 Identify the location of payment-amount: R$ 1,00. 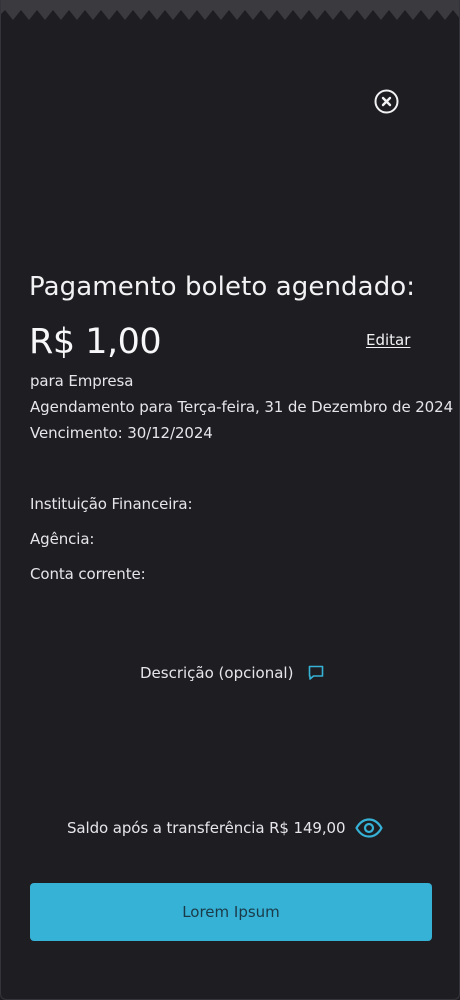
(95, 342).